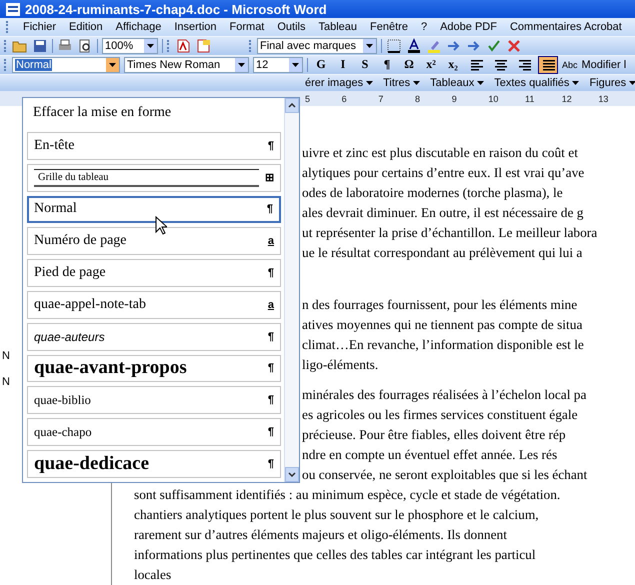 The height and width of the screenshot is (585, 635). Describe the element at coordinates (476, 64) in the screenshot. I see `align-left-icon` at that location.